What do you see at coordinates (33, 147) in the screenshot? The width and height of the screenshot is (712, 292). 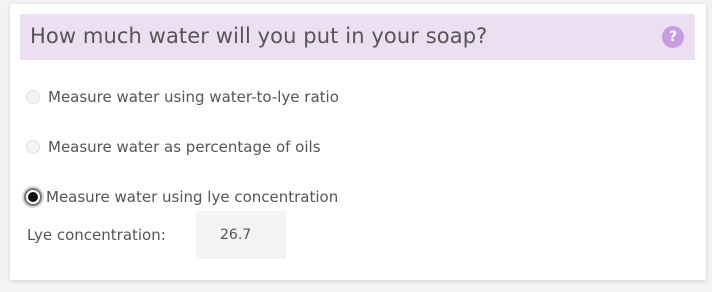 I see `radio-percentage-of-oils` at bounding box center [33, 147].